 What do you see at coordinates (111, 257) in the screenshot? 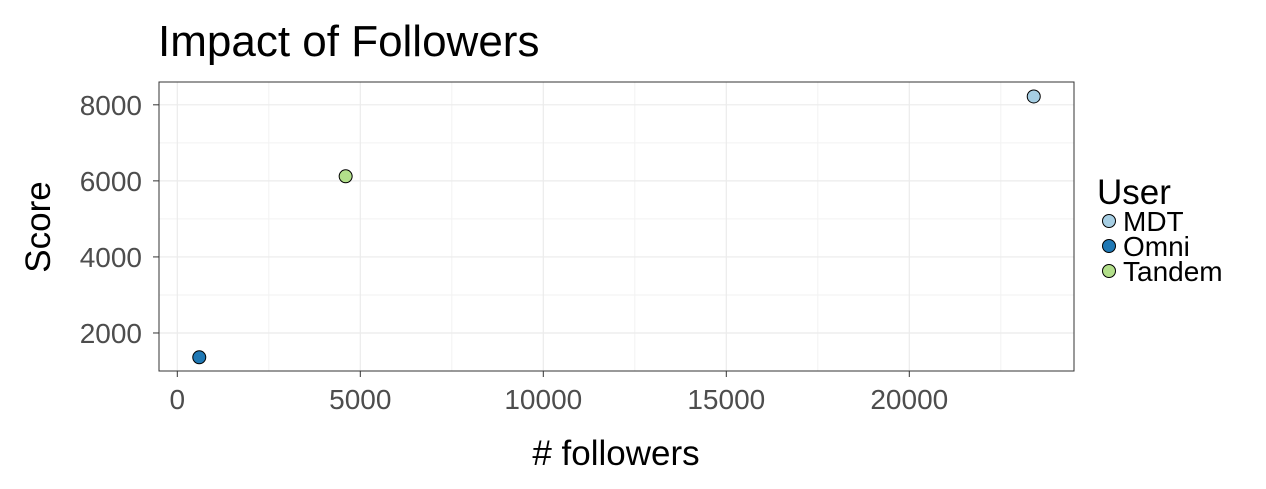
I see `y-tick-label: 4000` at bounding box center [111, 257].